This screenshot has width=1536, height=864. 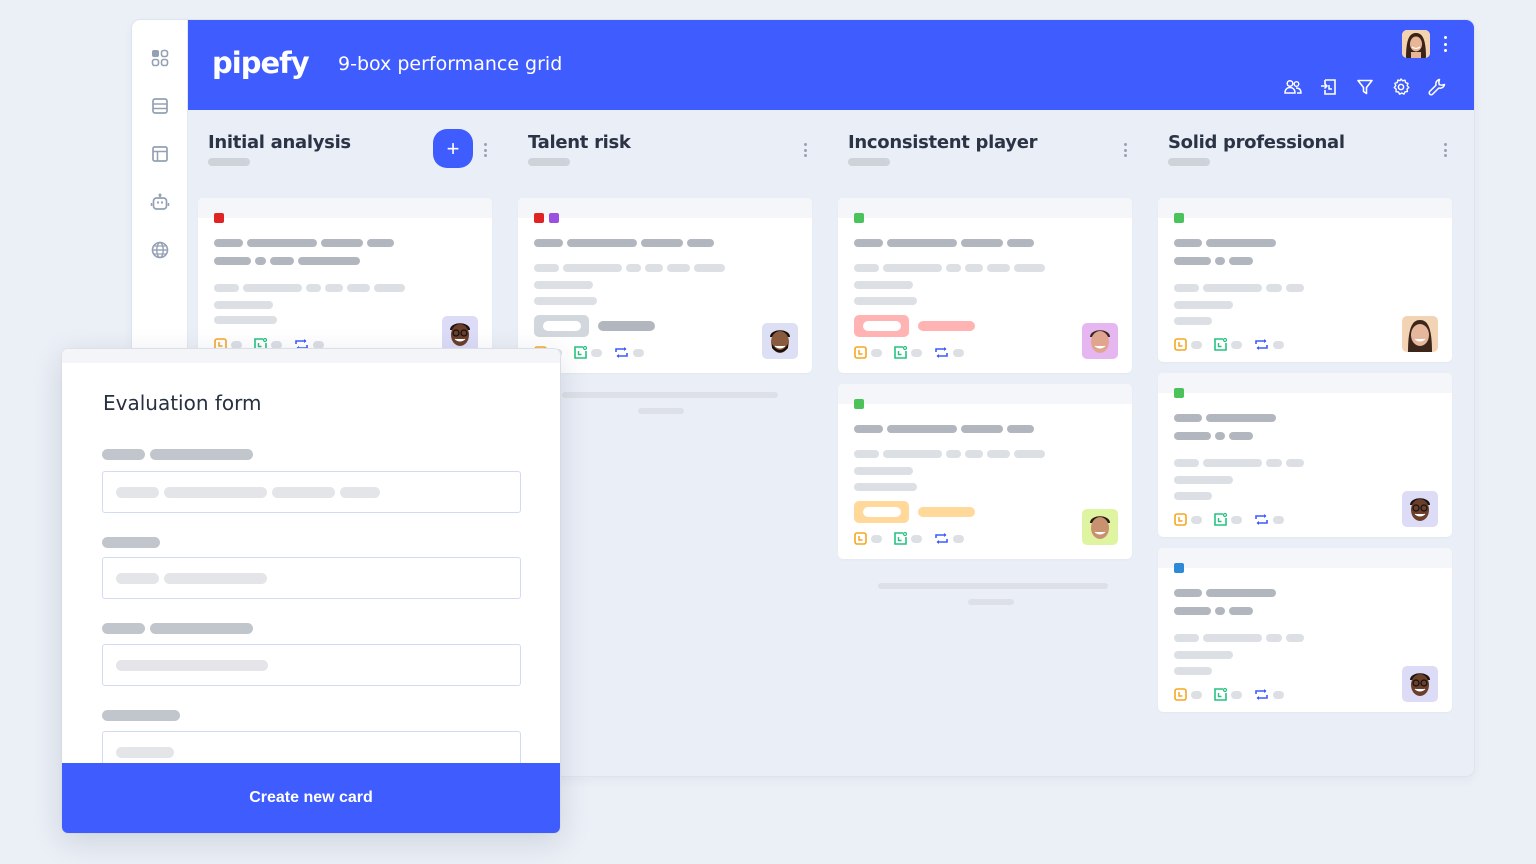 I want to click on layout-icon, so click(x=160, y=154).